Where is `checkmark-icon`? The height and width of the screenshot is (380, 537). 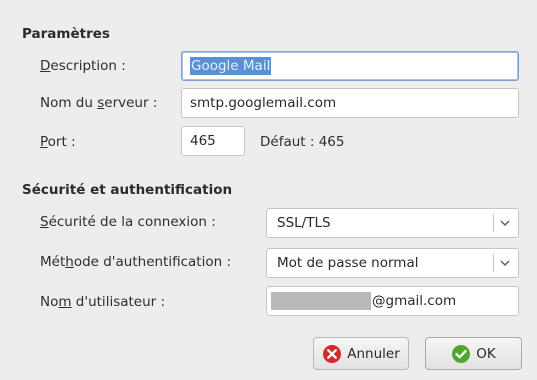
checkmark-icon is located at coordinates (461, 353).